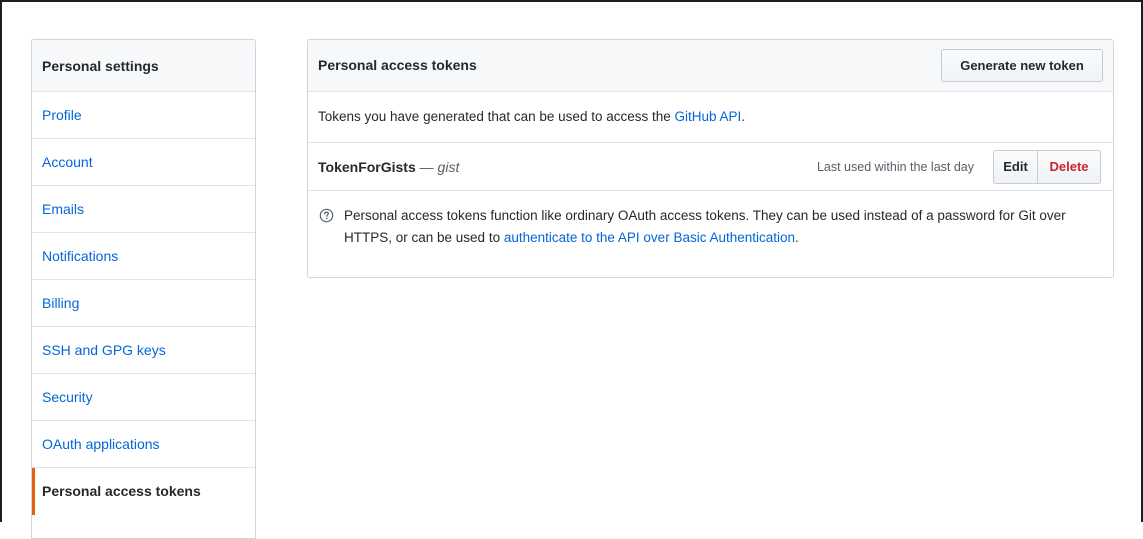 Image resolution: width=1143 pixels, height=539 pixels. What do you see at coordinates (397, 65) in the screenshot?
I see `page-title: Personal access tokens` at bounding box center [397, 65].